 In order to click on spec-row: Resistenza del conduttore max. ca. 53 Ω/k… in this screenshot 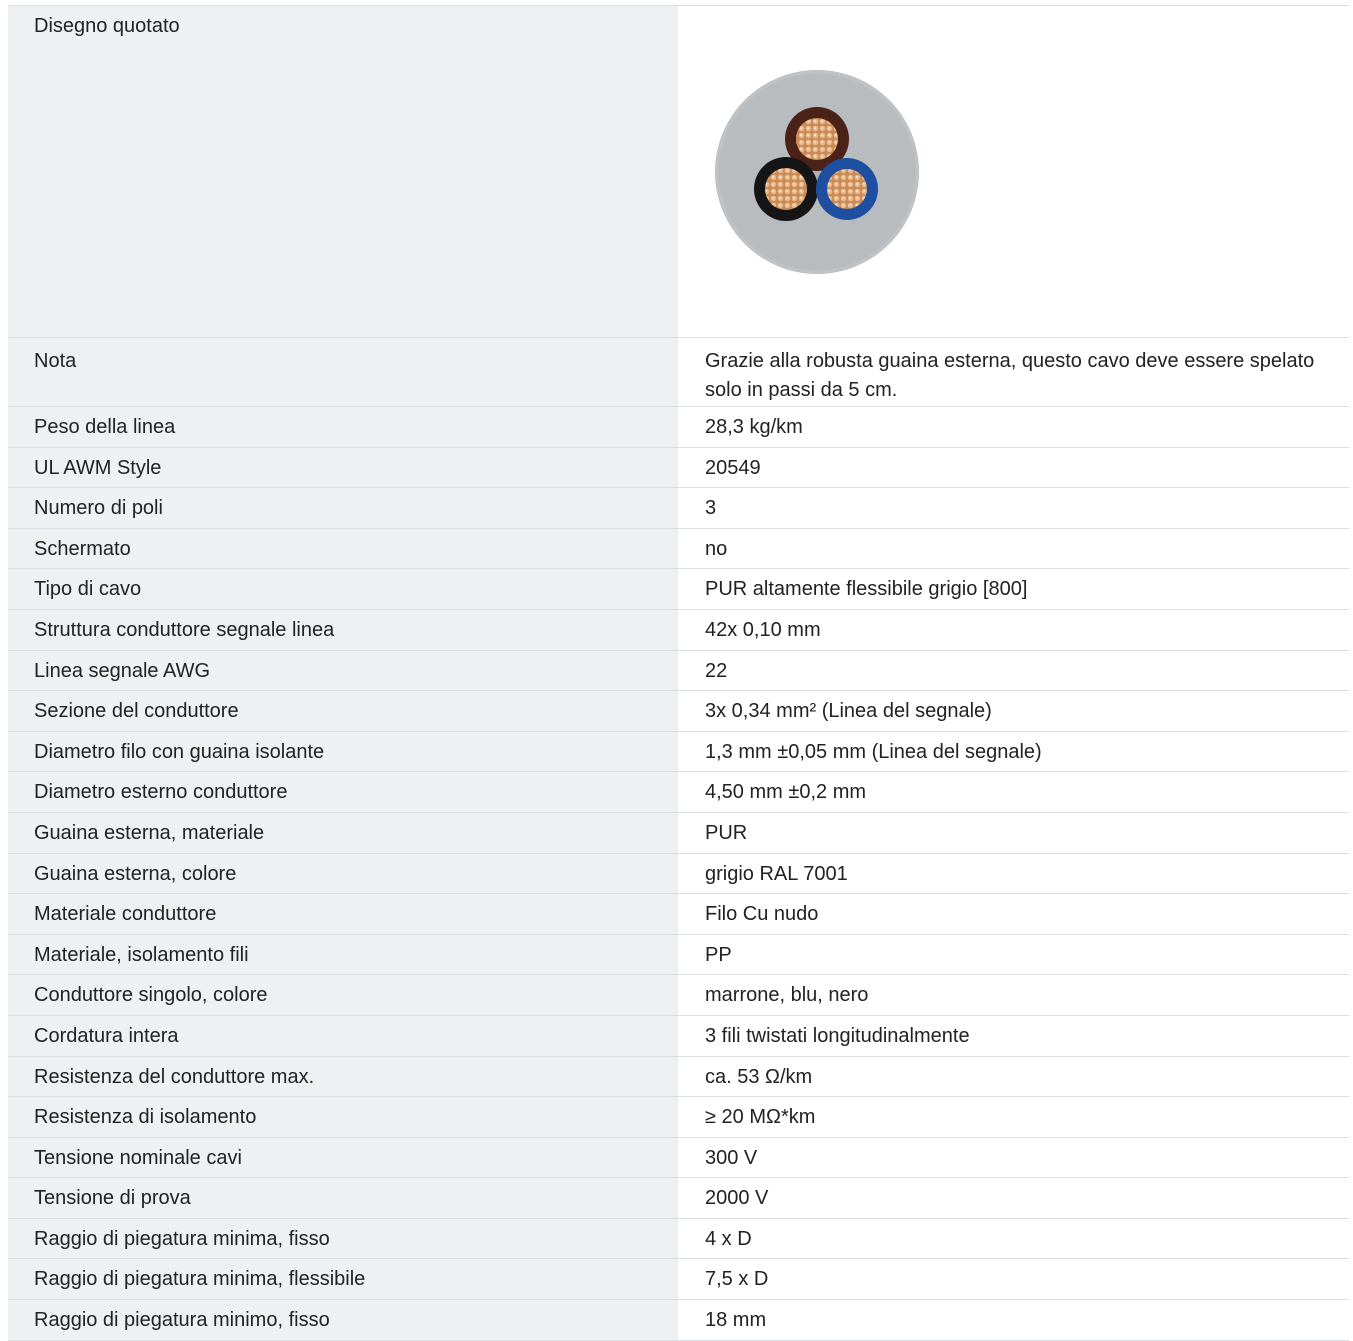, I will do `click(678, 1077)`.